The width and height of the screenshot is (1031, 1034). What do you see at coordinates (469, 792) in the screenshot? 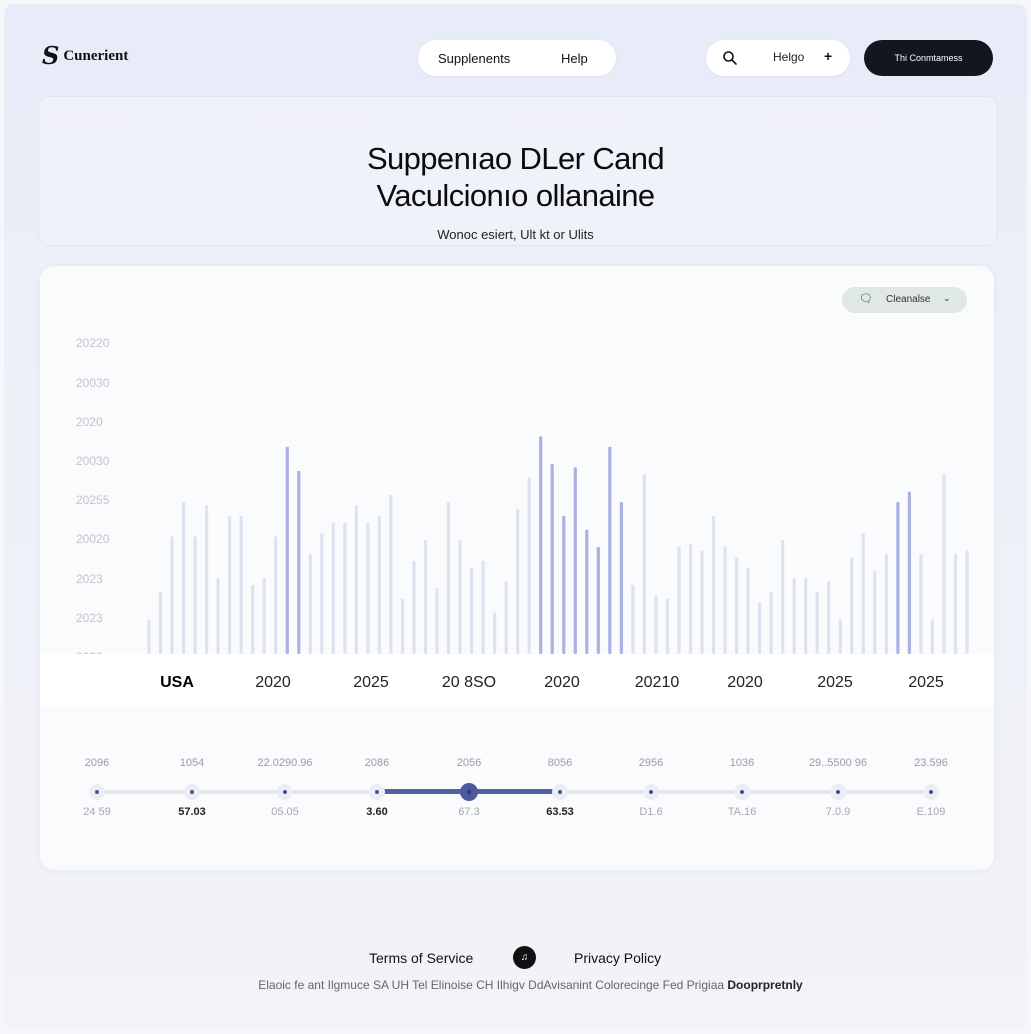
I see `slider-handle-active` at bounding box center [469, 792].